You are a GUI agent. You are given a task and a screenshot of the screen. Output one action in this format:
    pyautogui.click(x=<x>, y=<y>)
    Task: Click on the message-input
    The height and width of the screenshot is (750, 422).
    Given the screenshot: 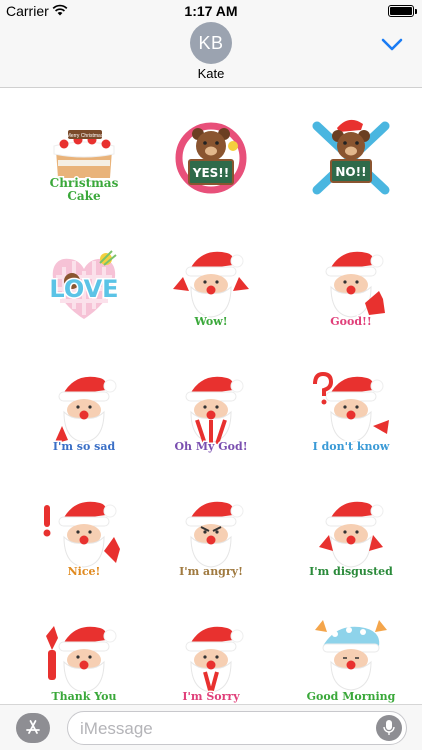 What is the action you would take?
    pyautogui.click(x=220, y=729)
    